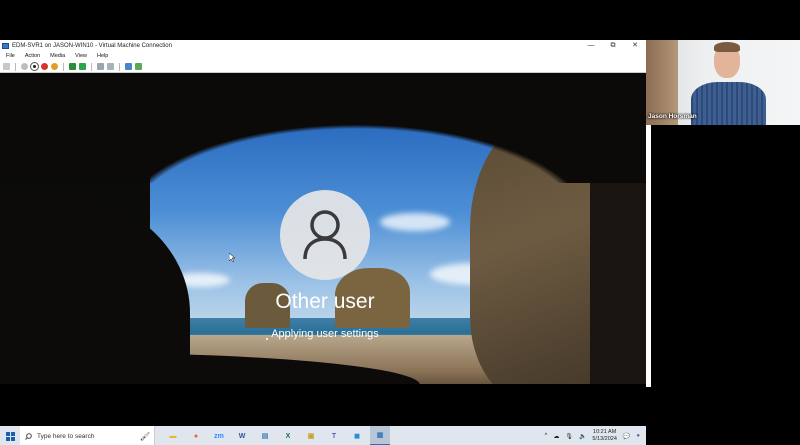 The height and width of the screenshot is (445, 800). Describe the element at coordinates (57, 56) in the screenshot. I see `menu-media: Media` at that location.